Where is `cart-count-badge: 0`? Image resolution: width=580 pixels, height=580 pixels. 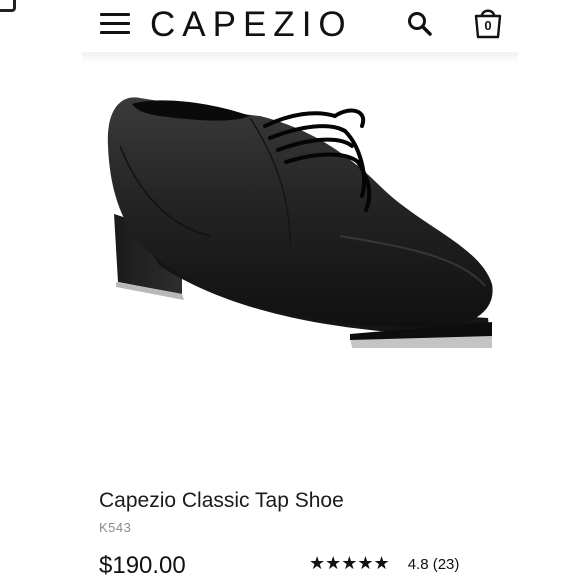 cart-count-badge: 0 is located at coordinates (488, 25).